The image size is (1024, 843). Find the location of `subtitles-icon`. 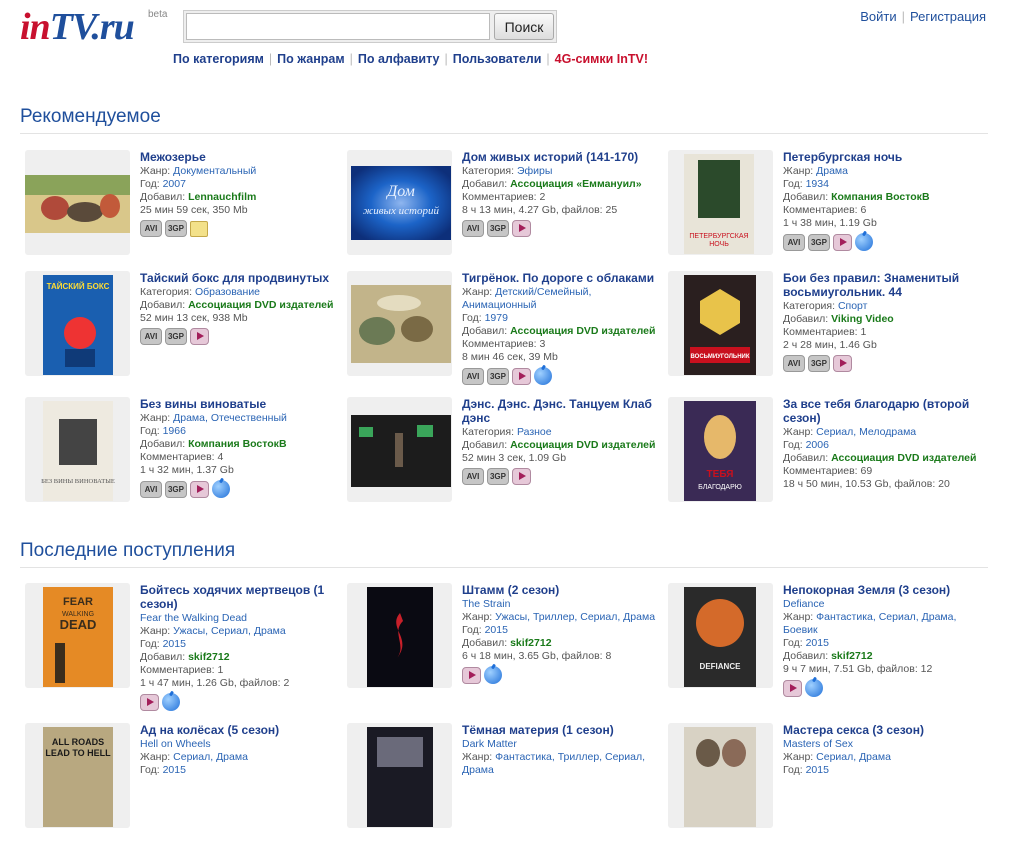

subtitles-icon is located at coordinates (199, 228).